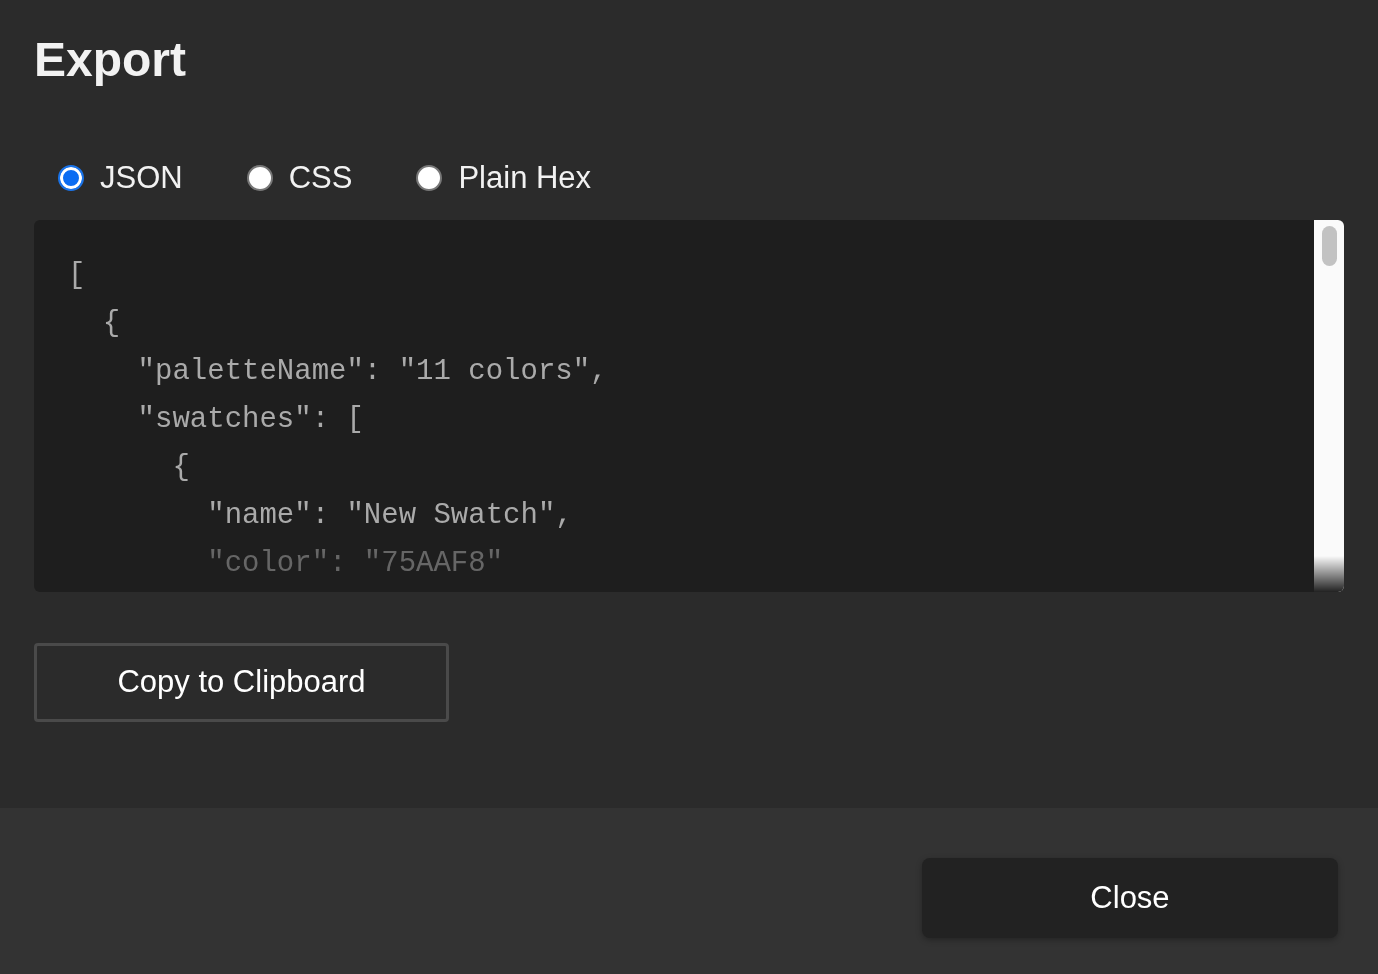 The width and height of the screenshot is (1378, 974). What do you see at coordinates (77, 276) in the screenshot?
I see `code-line: [` at bounding box center [77, 276].